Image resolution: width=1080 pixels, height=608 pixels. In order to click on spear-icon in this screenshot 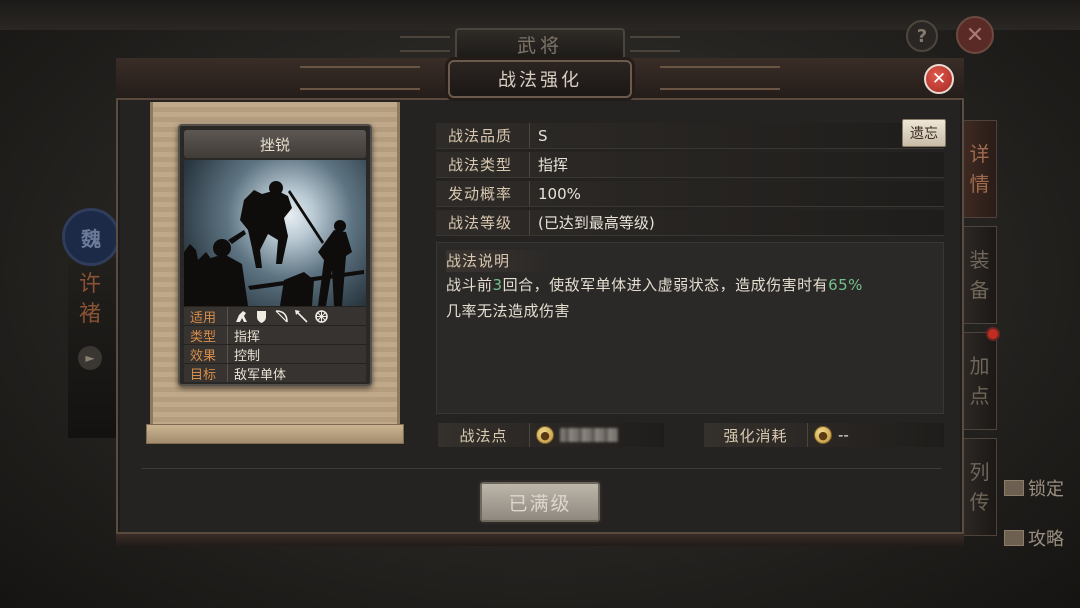, I will do `click(301, 316)`.